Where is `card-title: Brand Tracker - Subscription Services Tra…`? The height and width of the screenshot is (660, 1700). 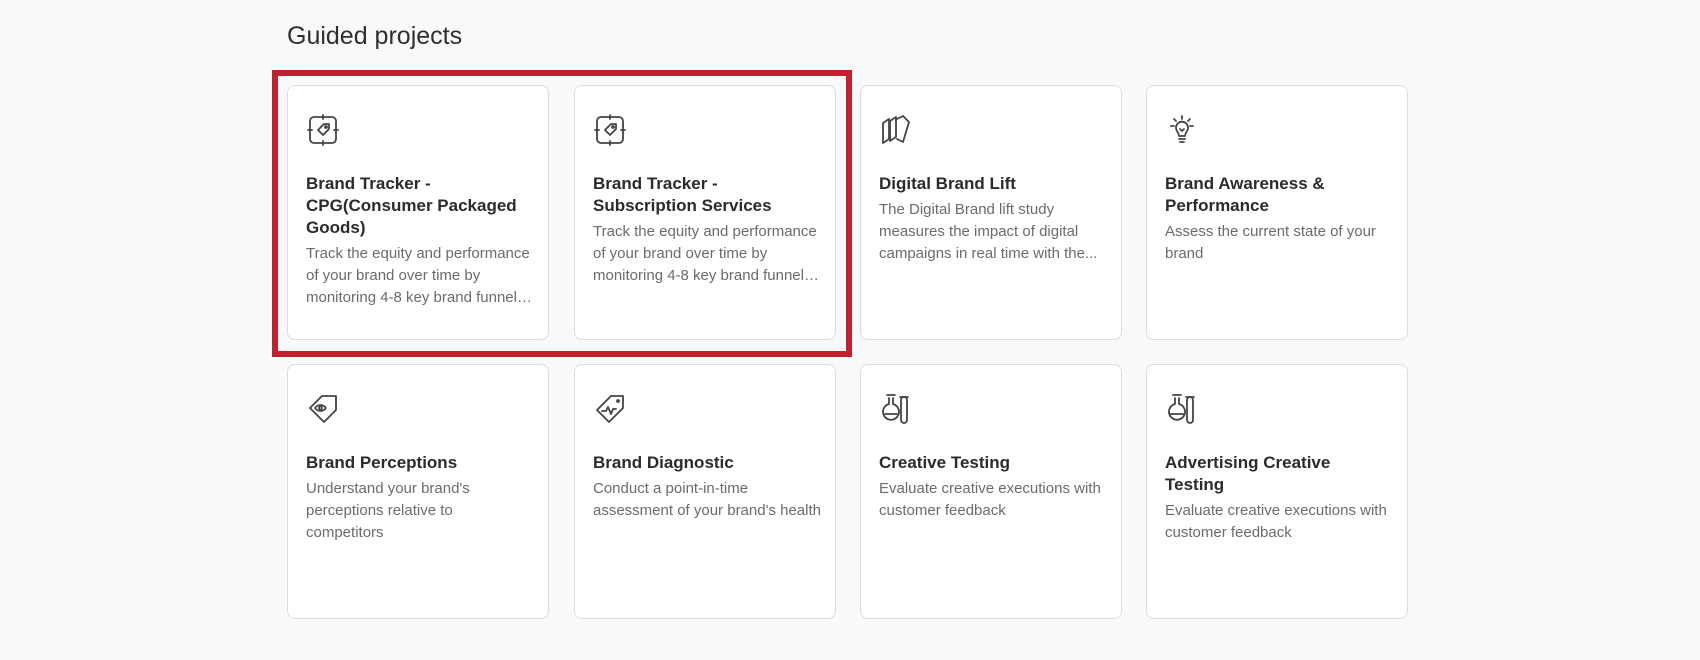 card-title: Brand Tracker - Subscription Services Tra… is located at coordinates (707, 230).